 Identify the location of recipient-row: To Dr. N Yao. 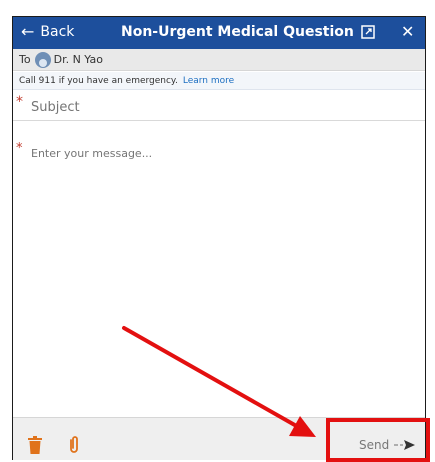
(219, 60).